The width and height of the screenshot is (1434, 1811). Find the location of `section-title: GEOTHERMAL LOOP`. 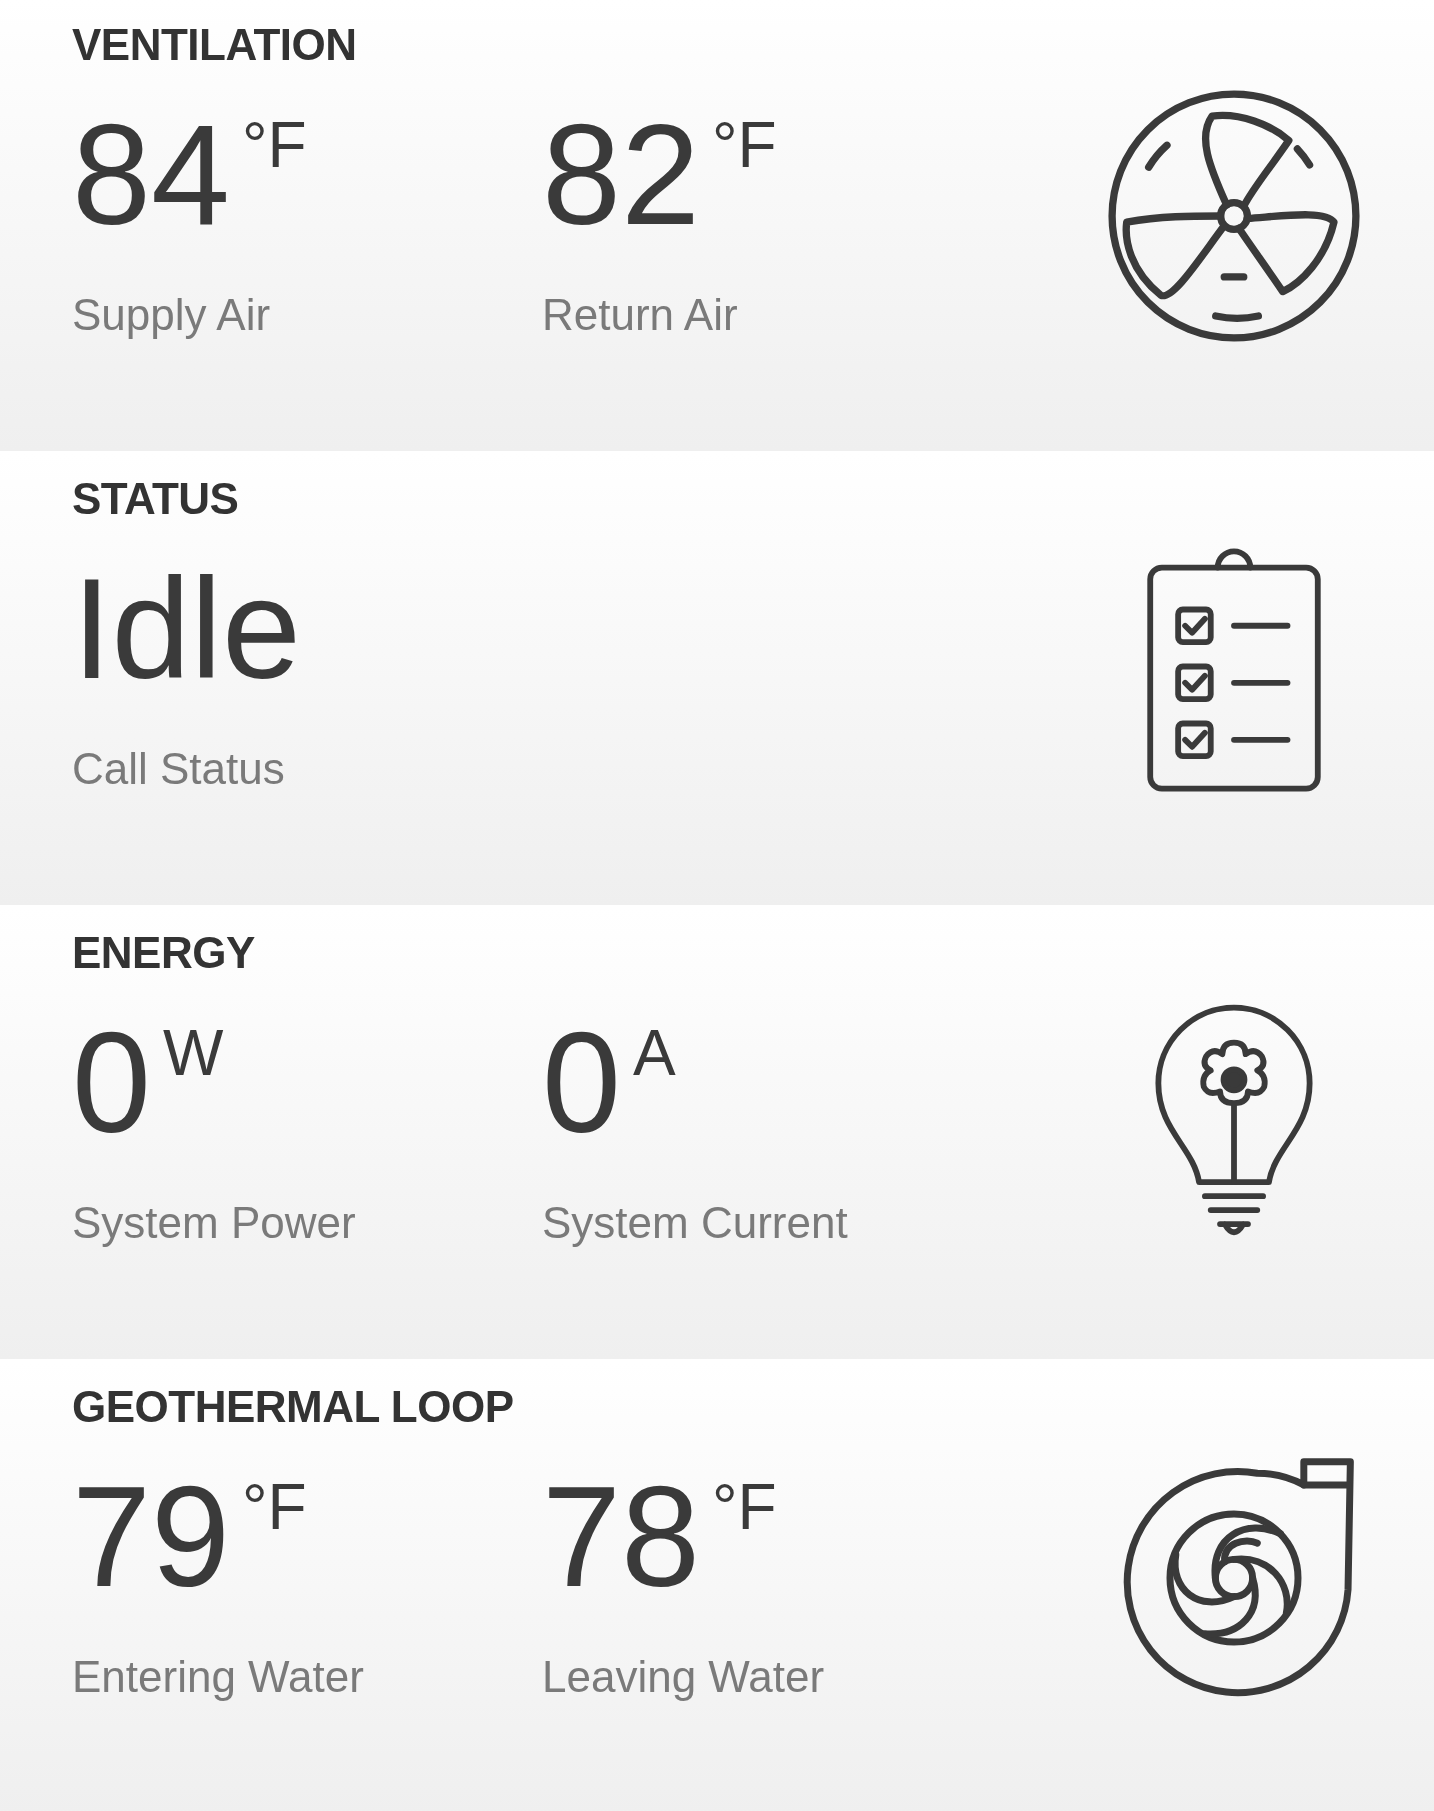

section-title: GEOTHERMAL LOOP is located at coordinates (293, 1407).